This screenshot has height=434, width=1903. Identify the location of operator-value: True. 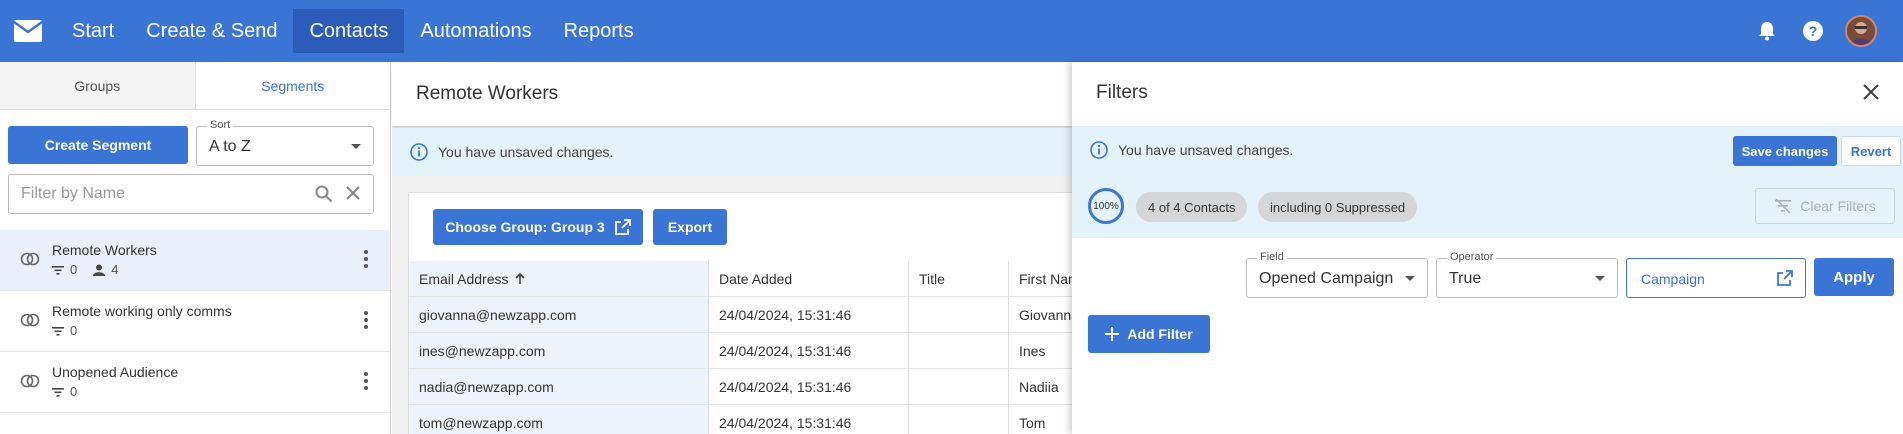
(1465, 278).